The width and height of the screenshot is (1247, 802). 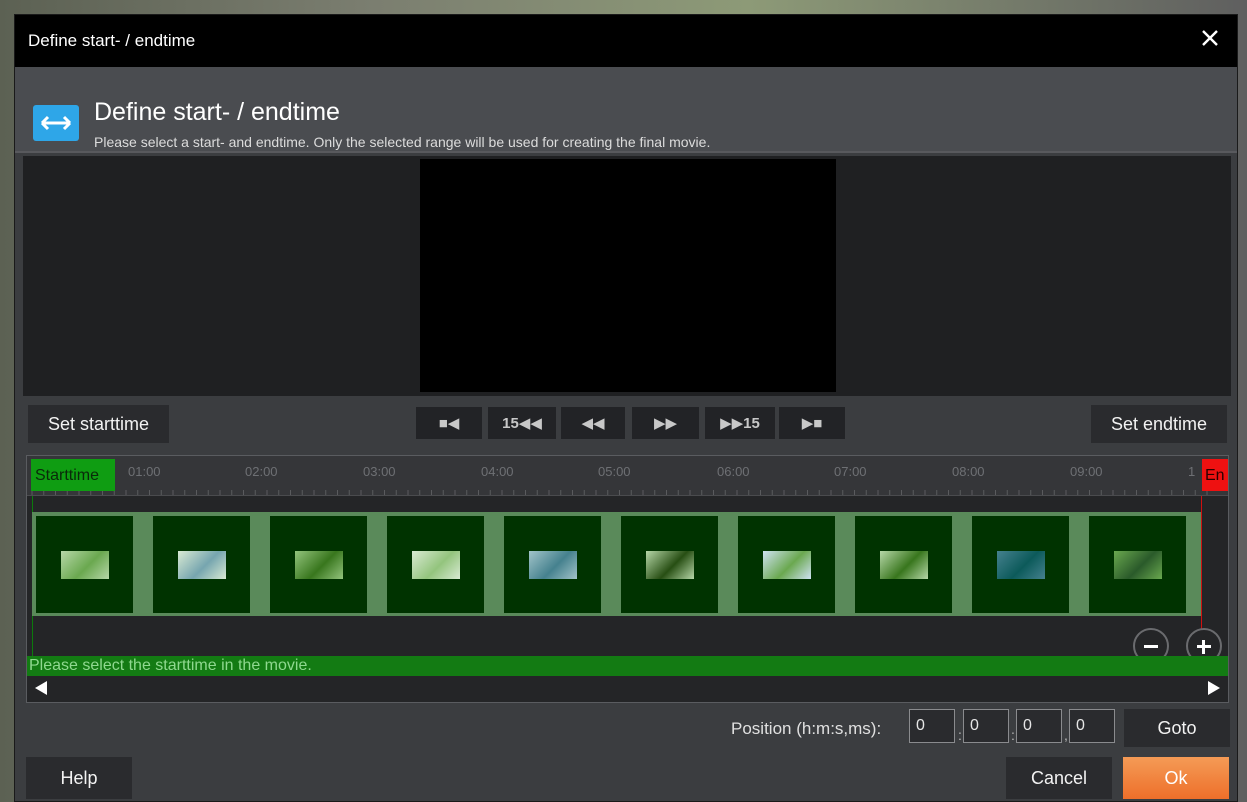 I want to click on cancel-button: Cancel, so click(x=1059, y=778).